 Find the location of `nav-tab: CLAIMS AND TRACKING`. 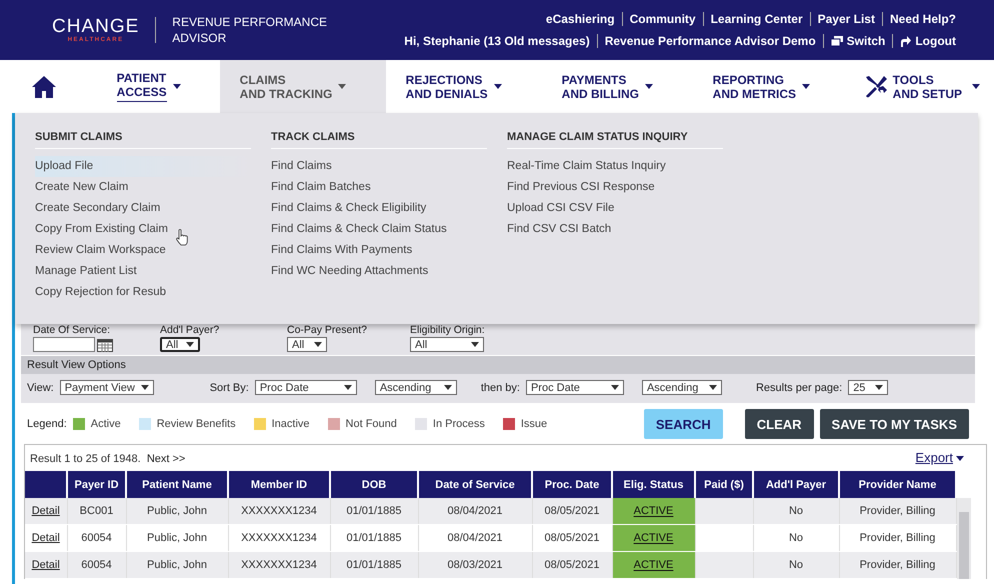

nav-tab: CLAIMS AND TRACKING is located at coordinates (303, 86).